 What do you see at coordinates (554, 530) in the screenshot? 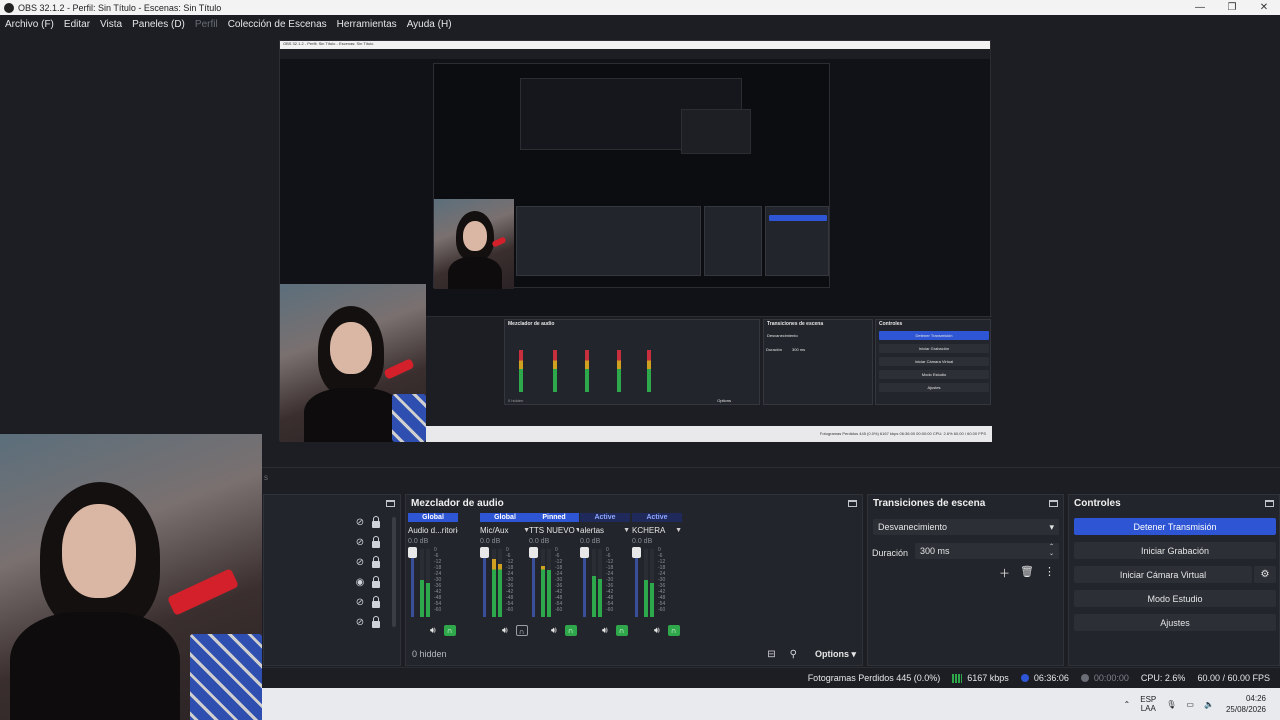
I see `channel-name-select: TTS NUEVO ▼` at bounding box center [554, 530].